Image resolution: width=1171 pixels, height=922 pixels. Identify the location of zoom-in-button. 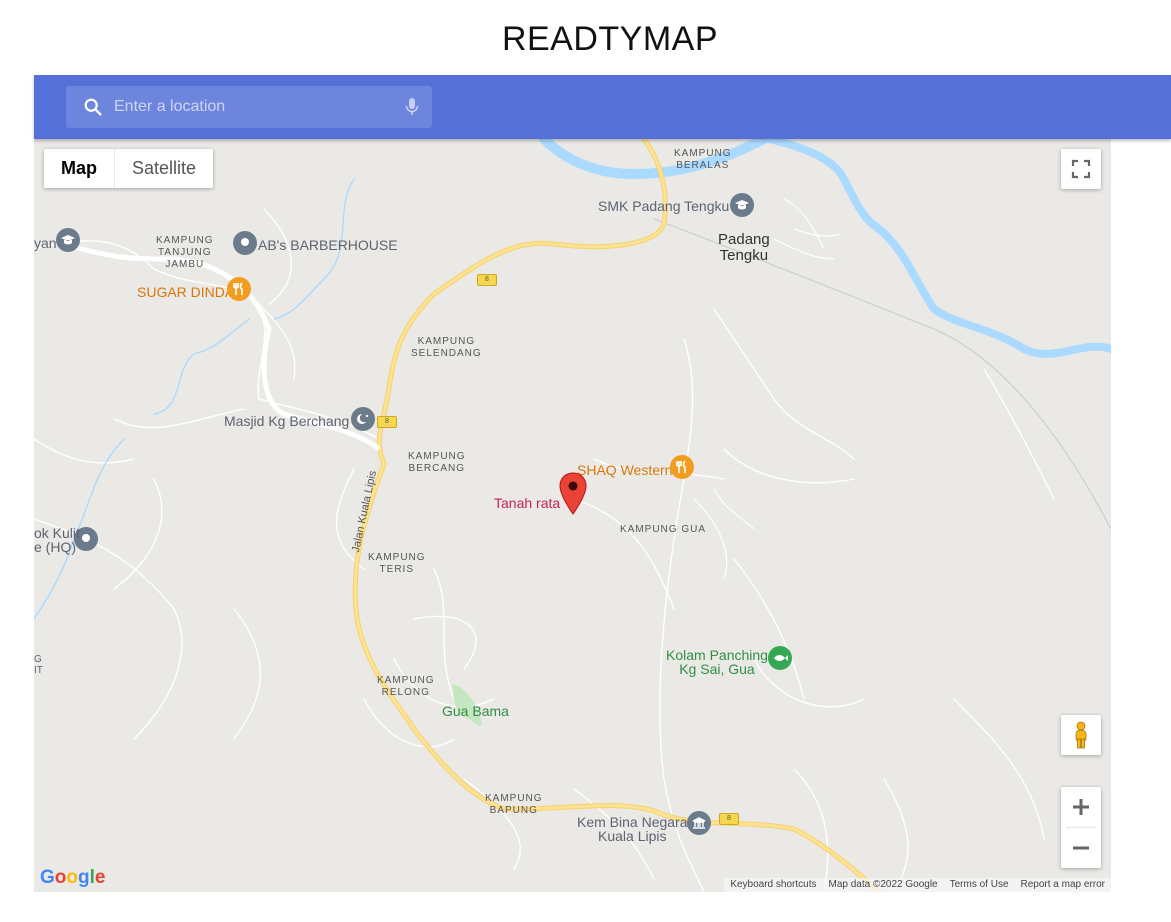
(1081, 807).